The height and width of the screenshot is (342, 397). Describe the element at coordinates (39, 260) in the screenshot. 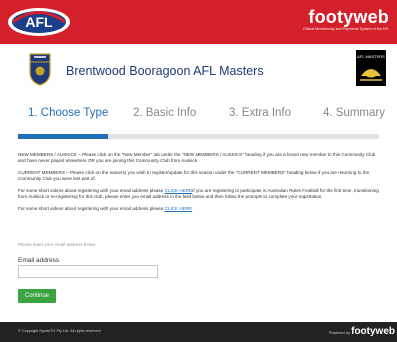

I see `email-label: Email address` at that location.